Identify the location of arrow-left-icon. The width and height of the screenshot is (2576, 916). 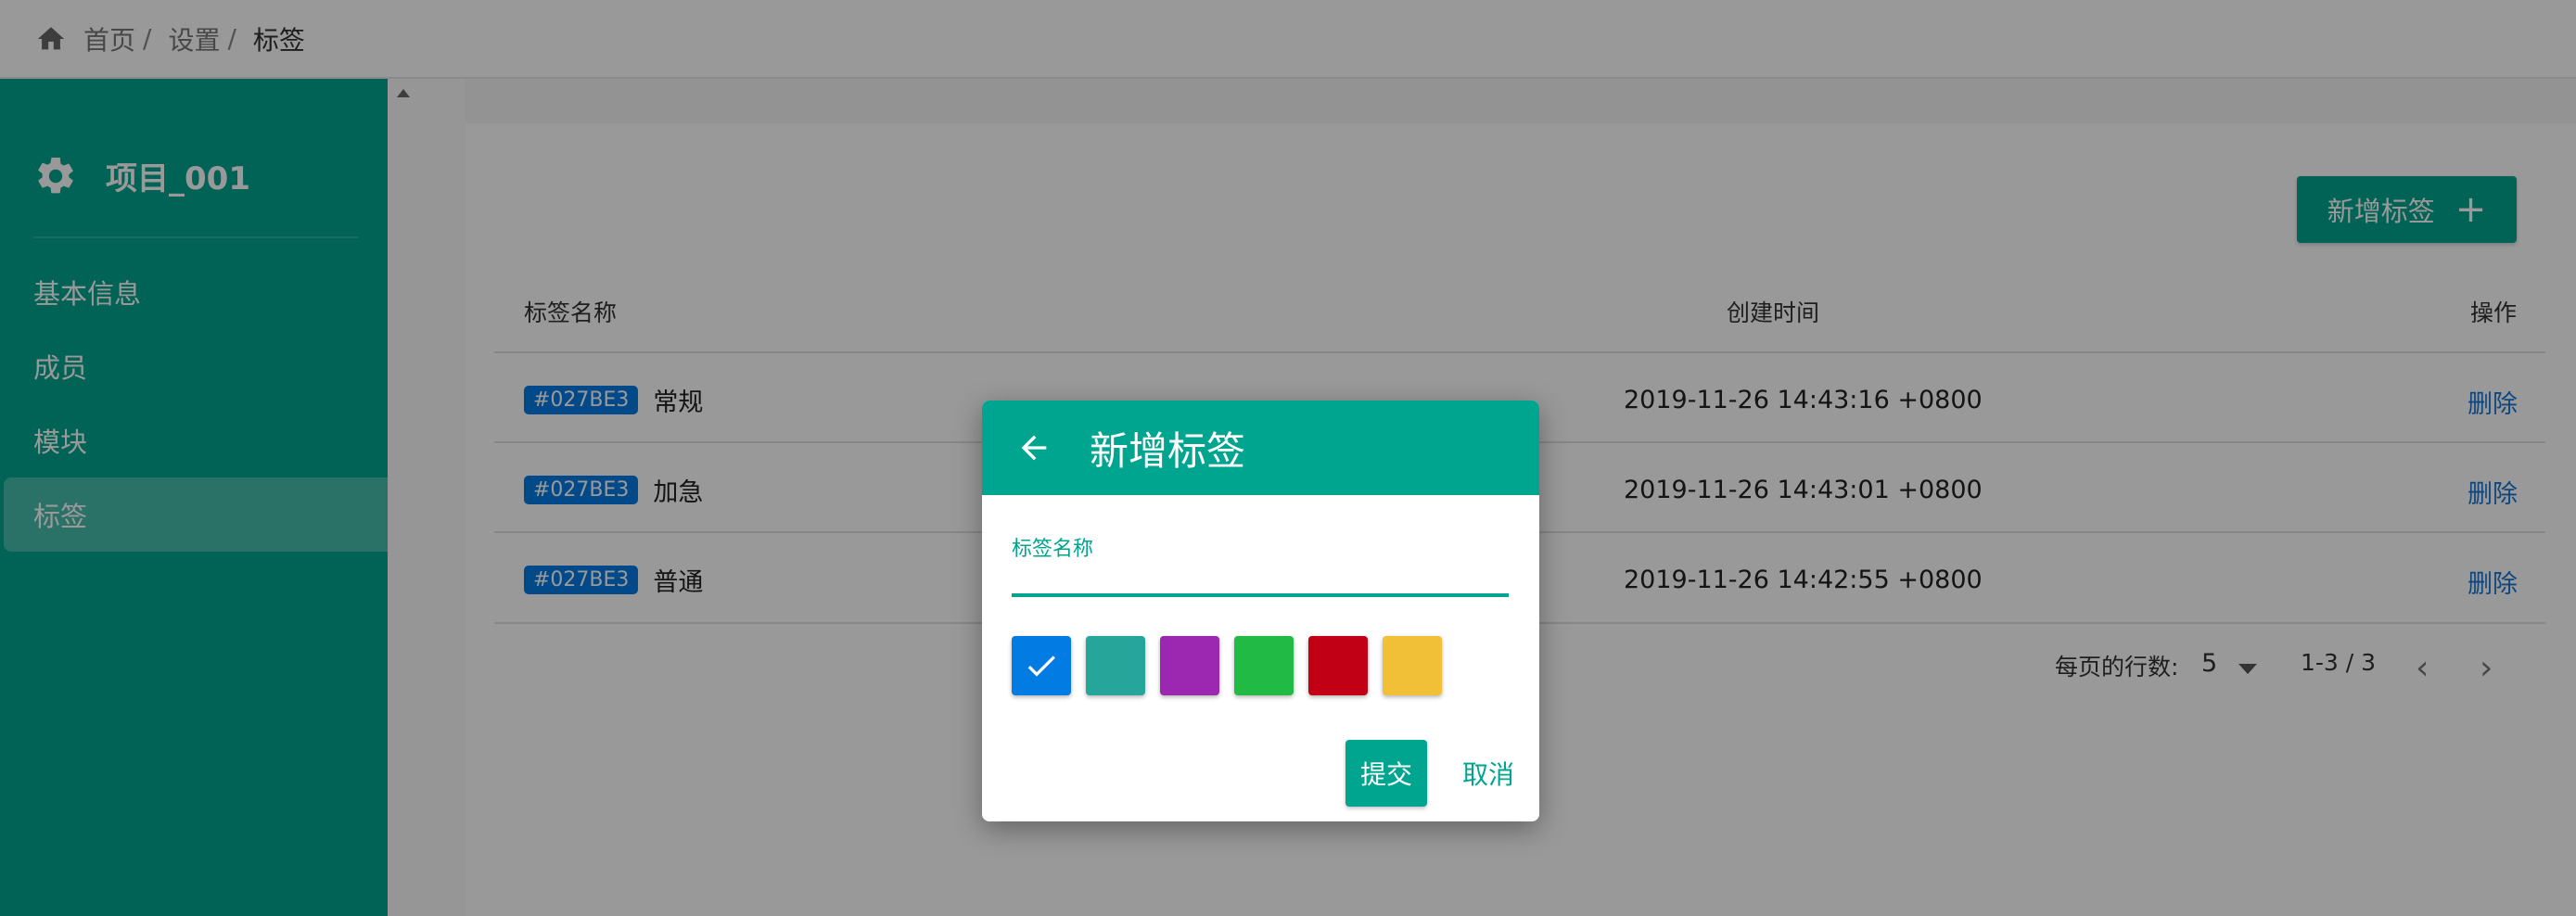
(1033, 447).